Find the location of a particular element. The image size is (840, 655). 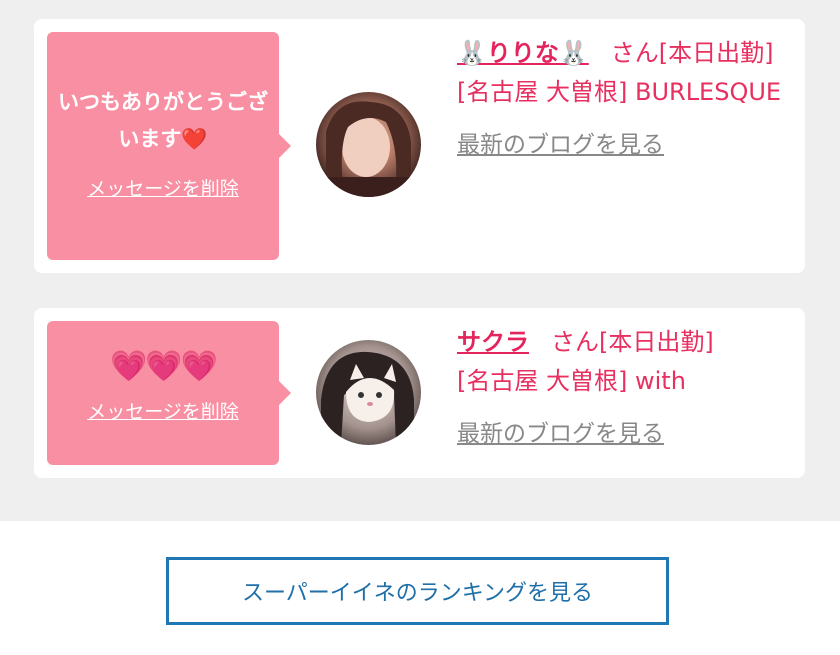

sender-name-link: サクラ is located at coordinates (493, 342).